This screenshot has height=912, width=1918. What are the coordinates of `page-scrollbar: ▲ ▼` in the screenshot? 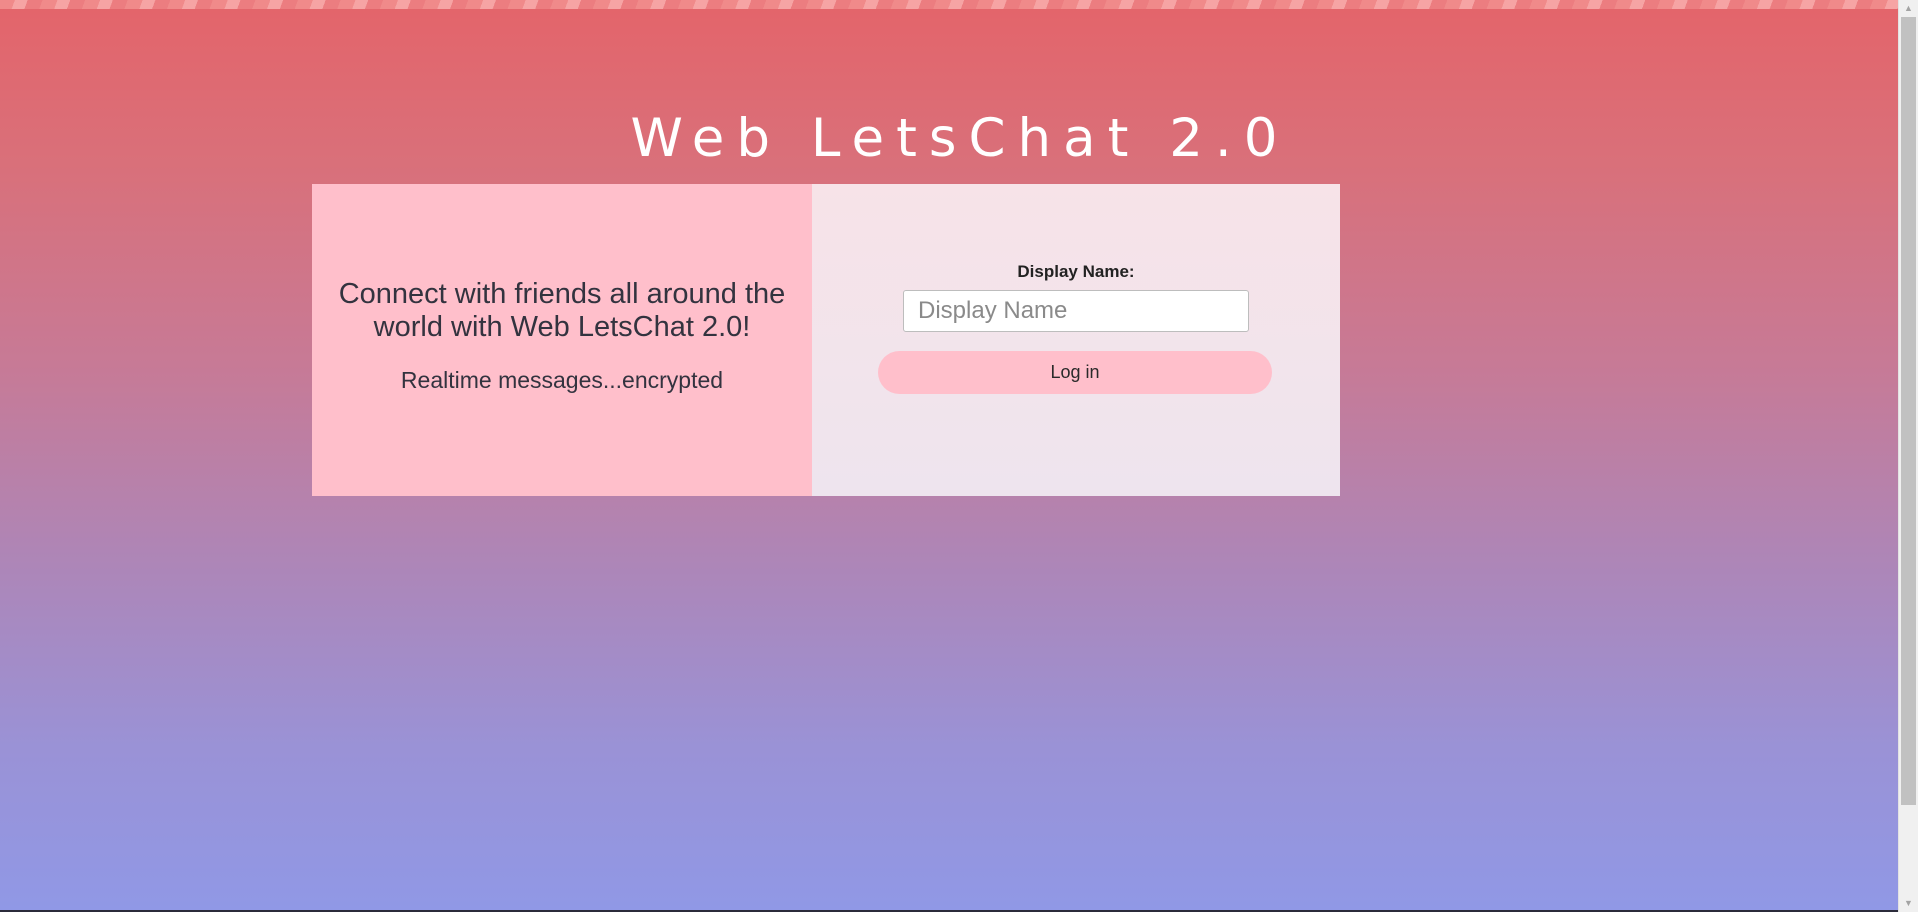 It's located at (1908, 456).